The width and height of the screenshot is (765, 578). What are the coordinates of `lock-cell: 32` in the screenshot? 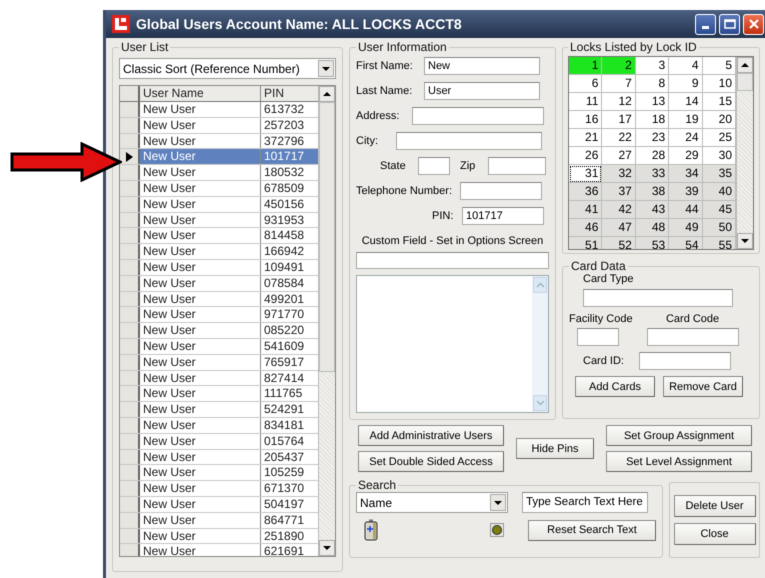 It's located at (619, 174).